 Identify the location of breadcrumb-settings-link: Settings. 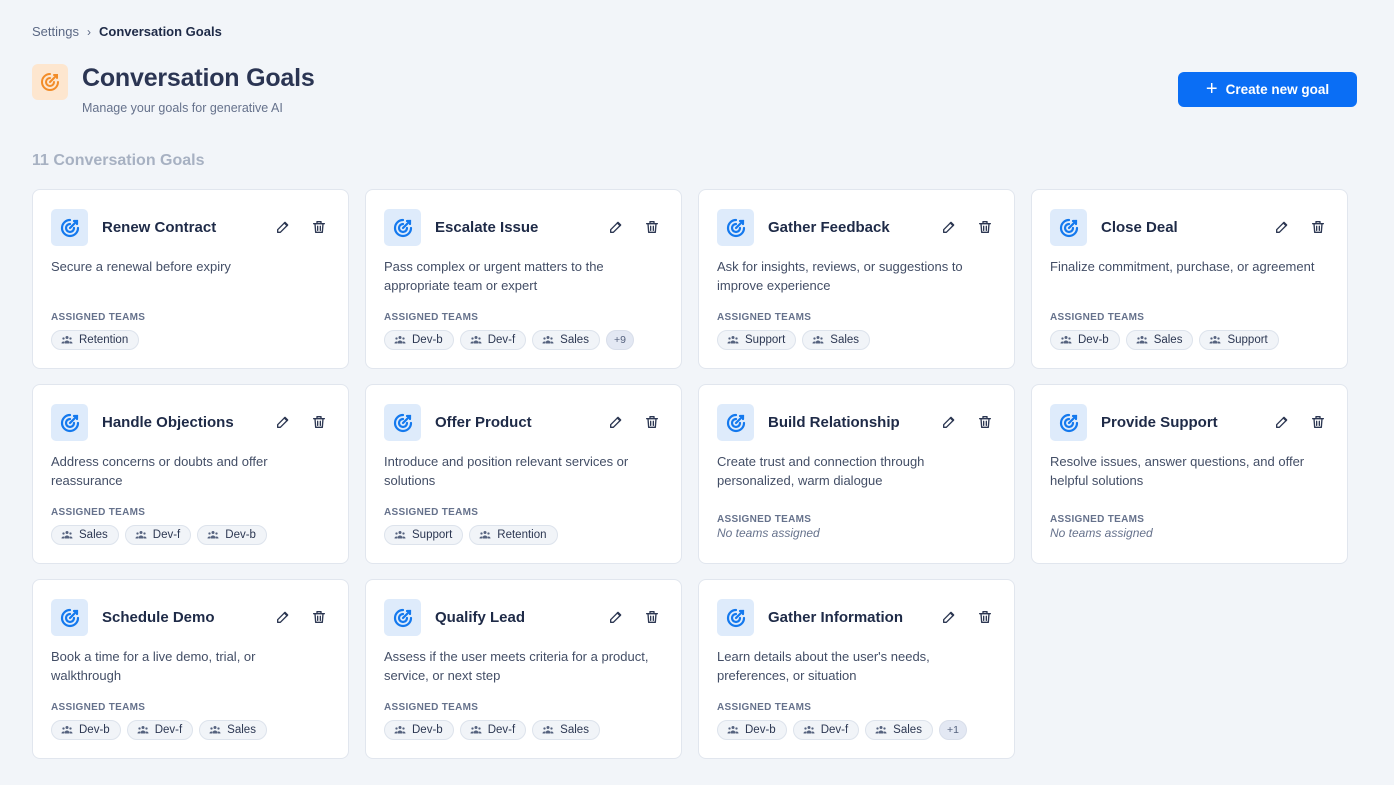
(55, 31).